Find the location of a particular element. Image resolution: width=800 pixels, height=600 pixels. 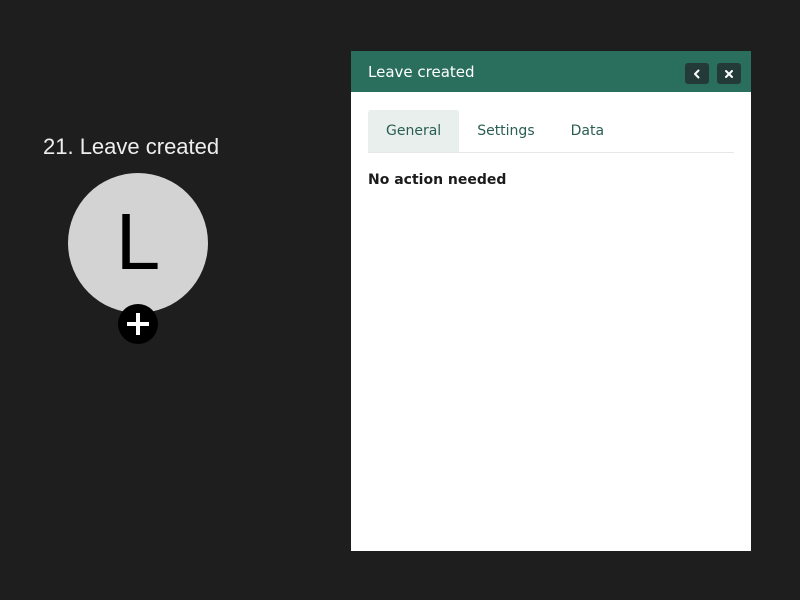

back-button is located at coordinates (697, 73).